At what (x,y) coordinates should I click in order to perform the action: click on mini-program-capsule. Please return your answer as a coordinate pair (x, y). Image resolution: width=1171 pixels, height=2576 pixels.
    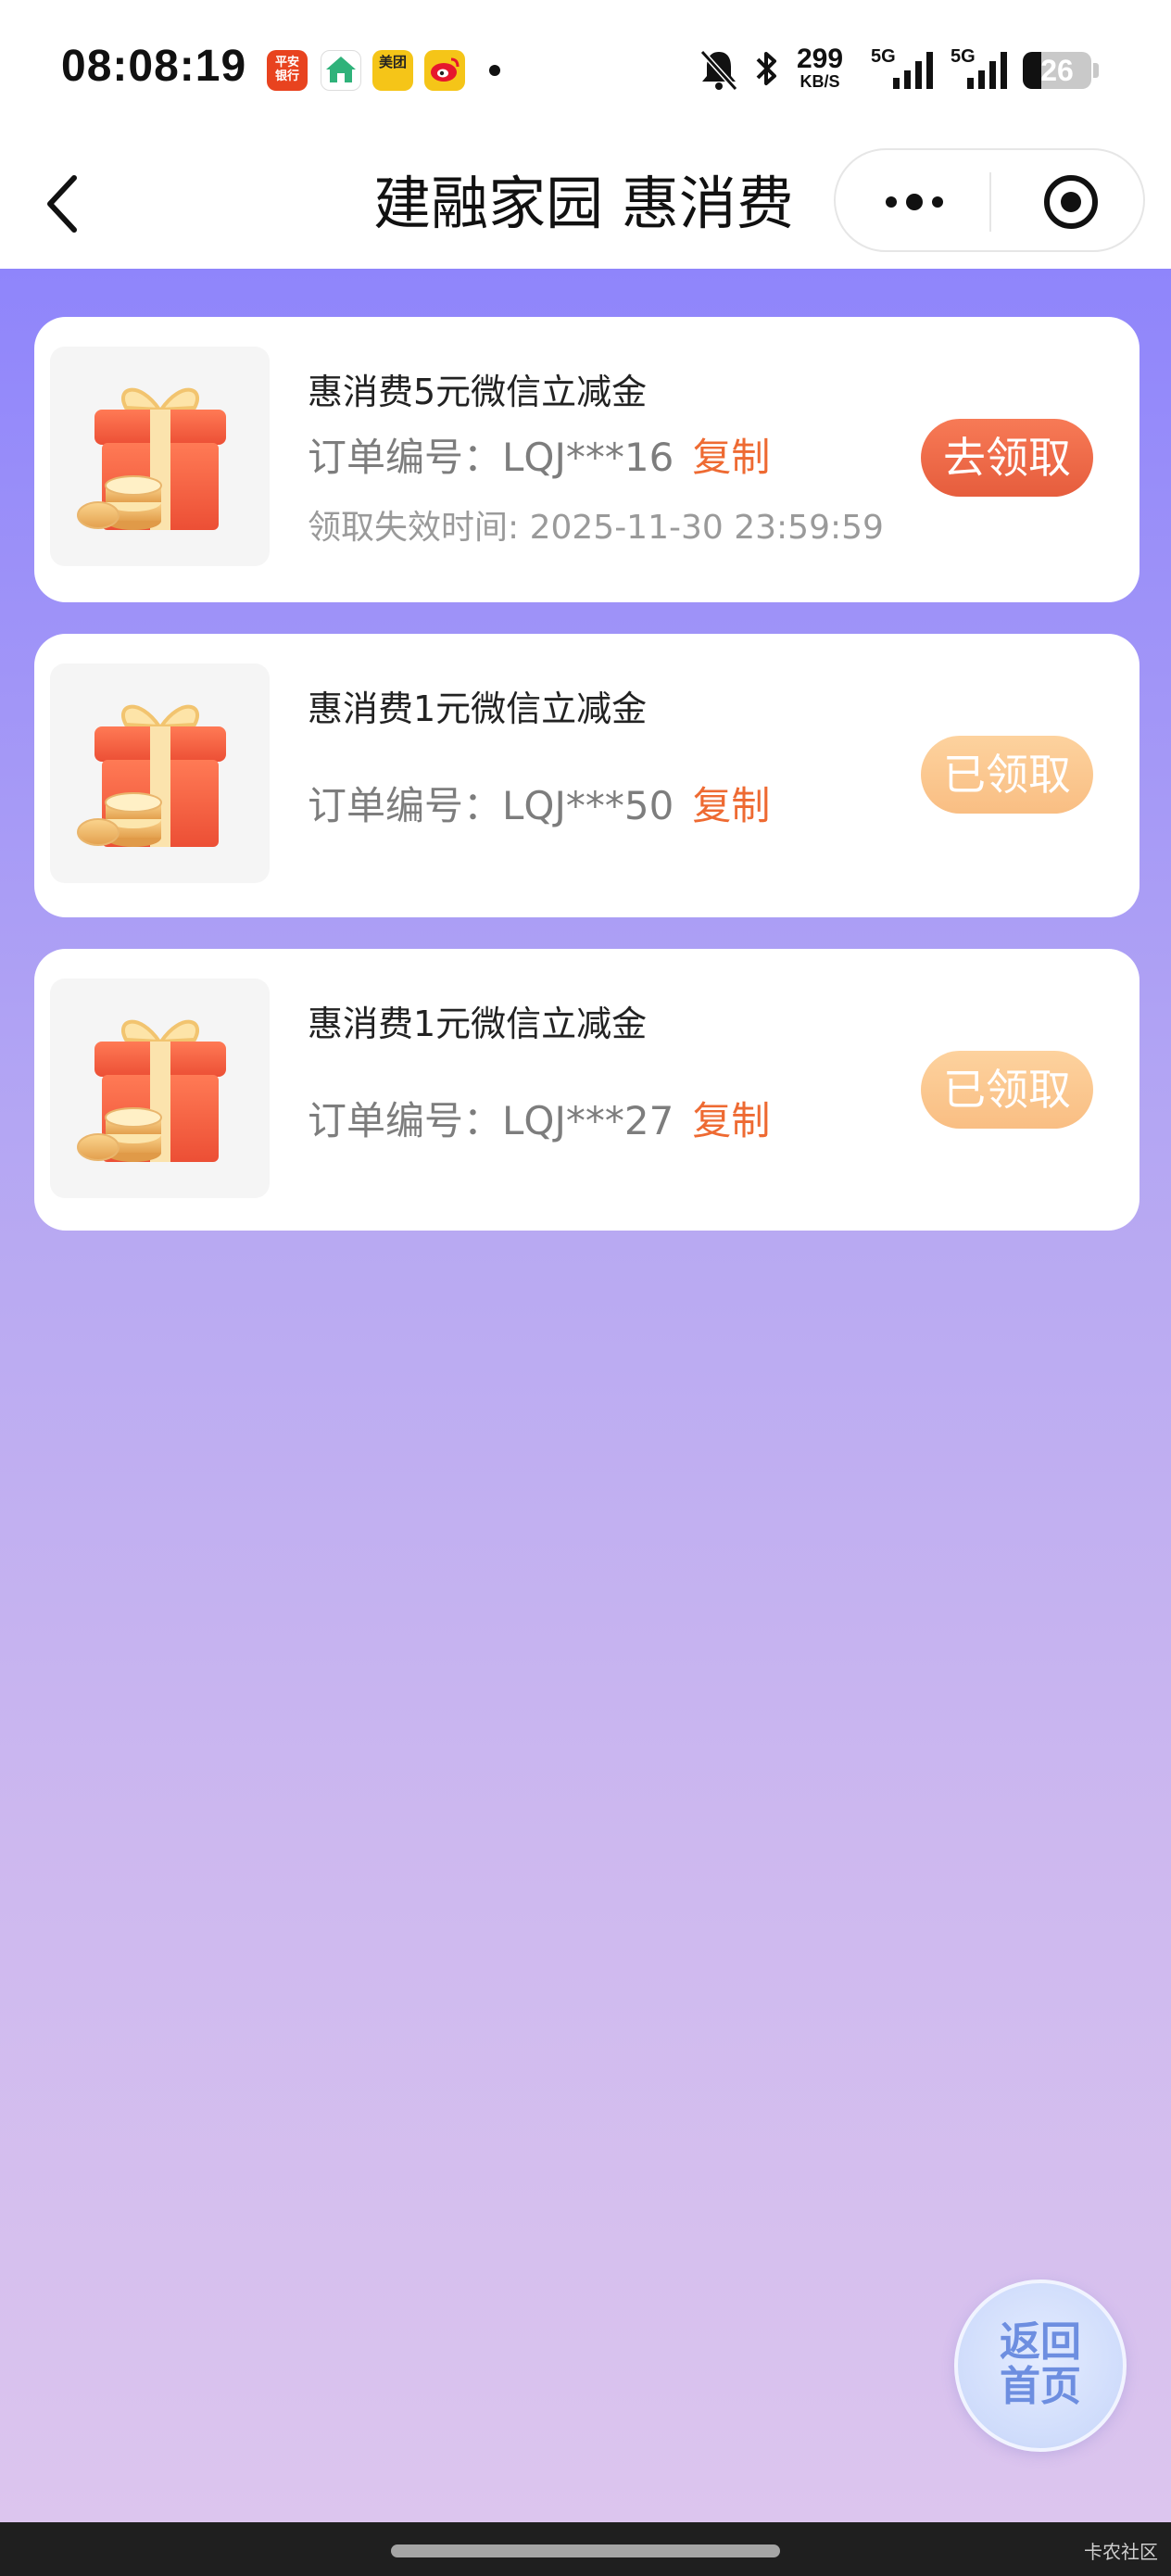
    Looking at the image, I should click on (990, 200).